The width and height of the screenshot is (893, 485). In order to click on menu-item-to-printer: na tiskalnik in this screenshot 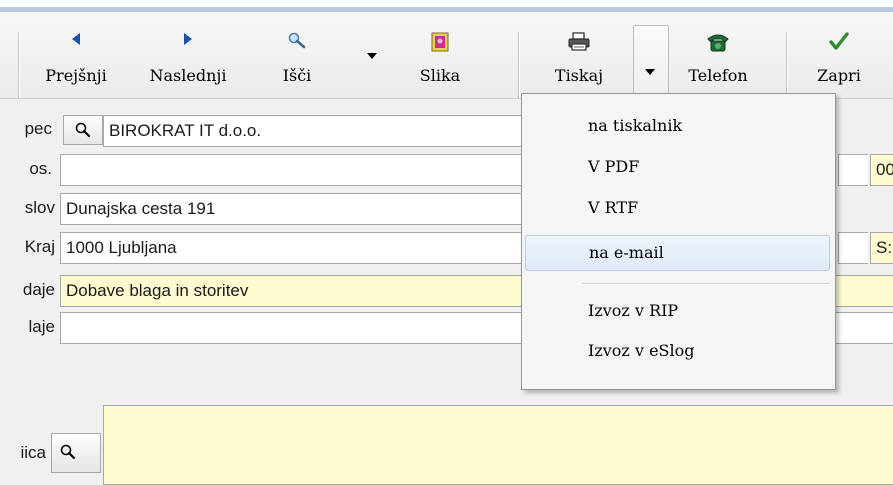, I will do `click(677, 126)`.